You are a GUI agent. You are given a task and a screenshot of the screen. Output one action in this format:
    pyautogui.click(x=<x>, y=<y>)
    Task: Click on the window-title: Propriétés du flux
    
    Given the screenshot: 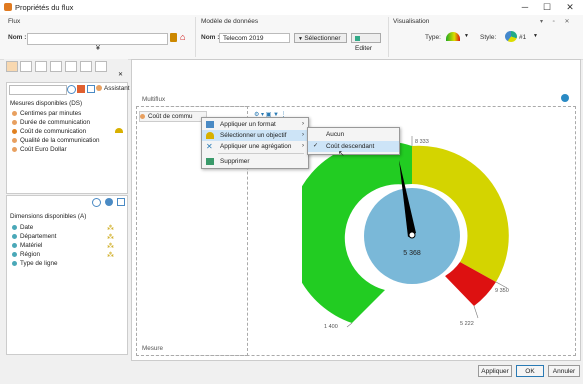 What is the action you would take?
    pyautogui.click(x=44, y=7)
    